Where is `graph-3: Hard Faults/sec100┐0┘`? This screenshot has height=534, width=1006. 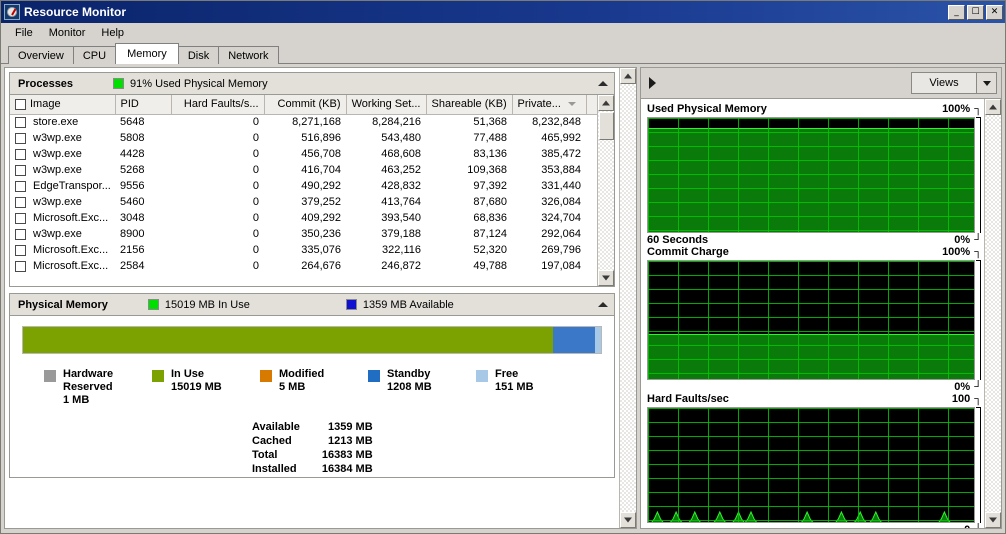 graph-3: Hard Faults/sec100┐0┘ is located at coordinates (814, 460).